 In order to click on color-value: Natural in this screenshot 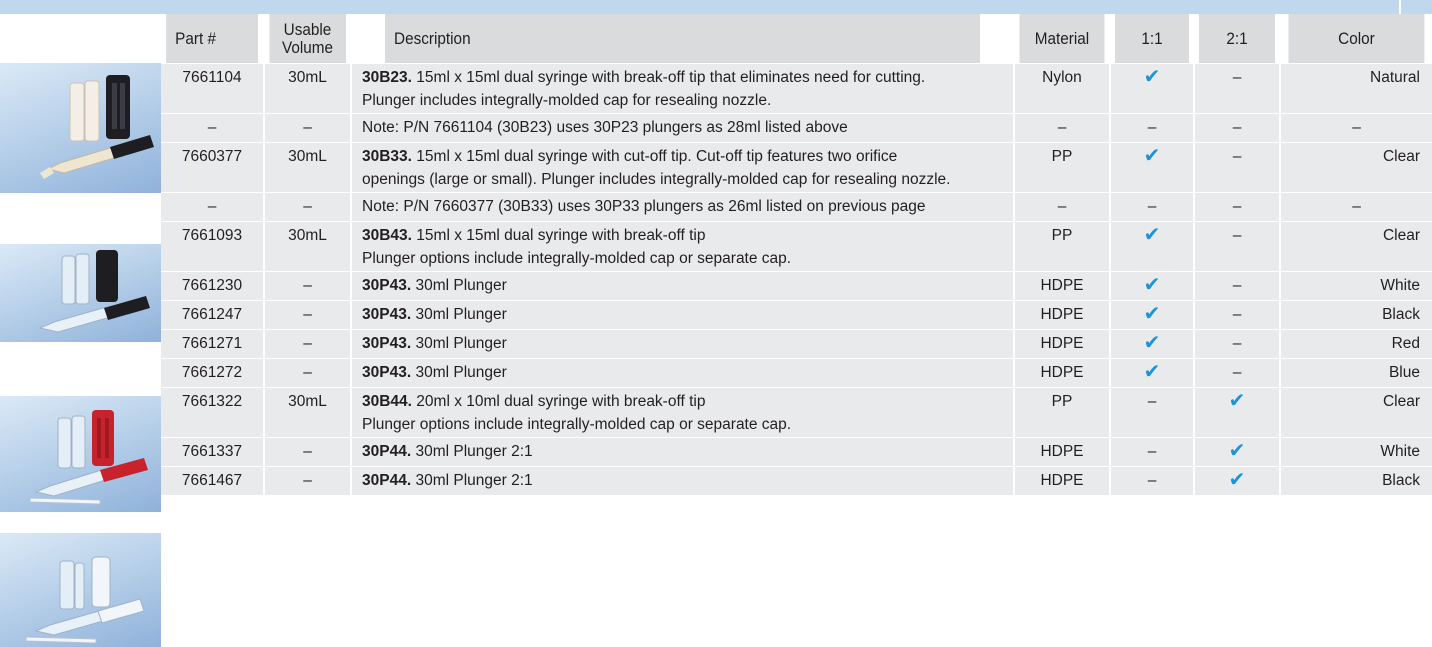, I will do `click(1395, 77)`.